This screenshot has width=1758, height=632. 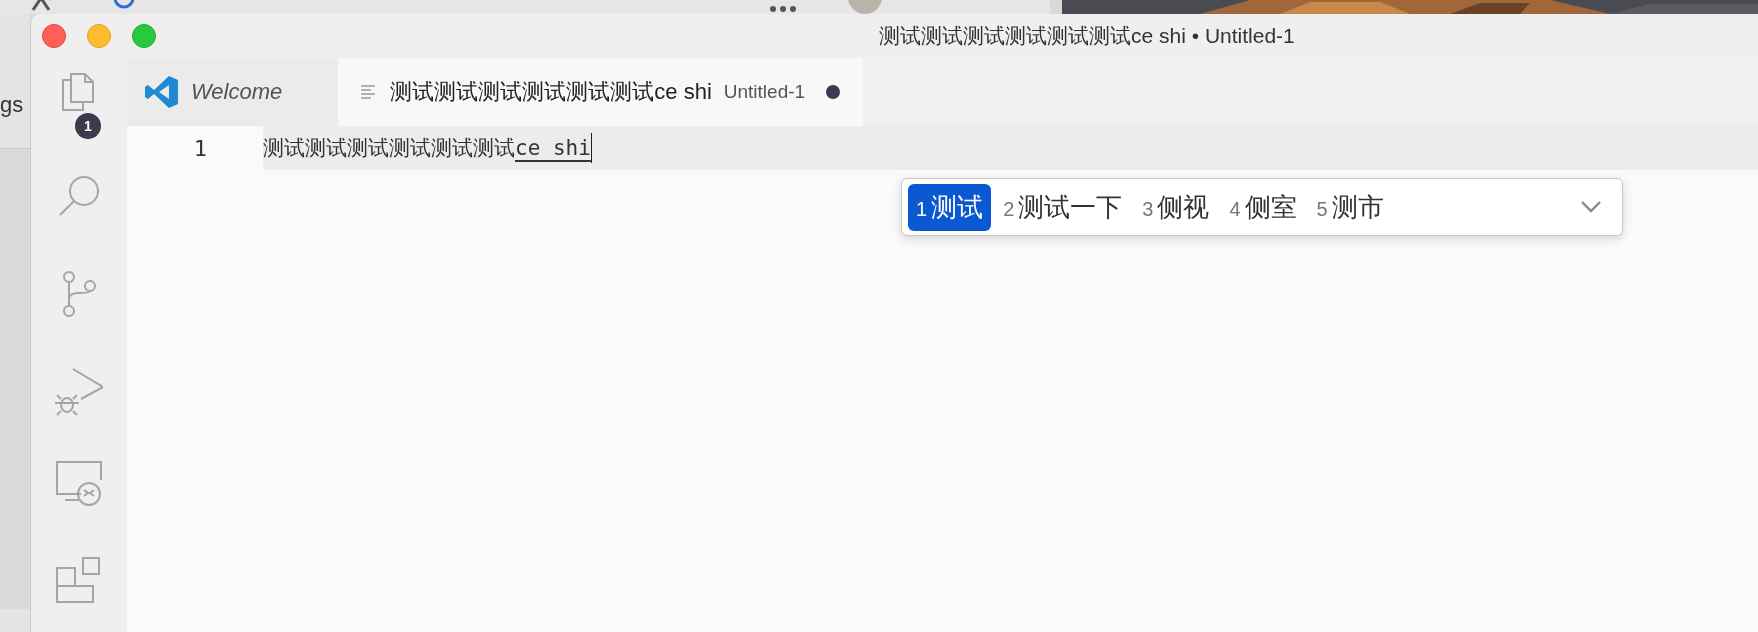 What do you see at coordinates (1063, 207) in the screenshot?
I see `candidate-item: 2测试一下` at bounding box center [1063, 207].